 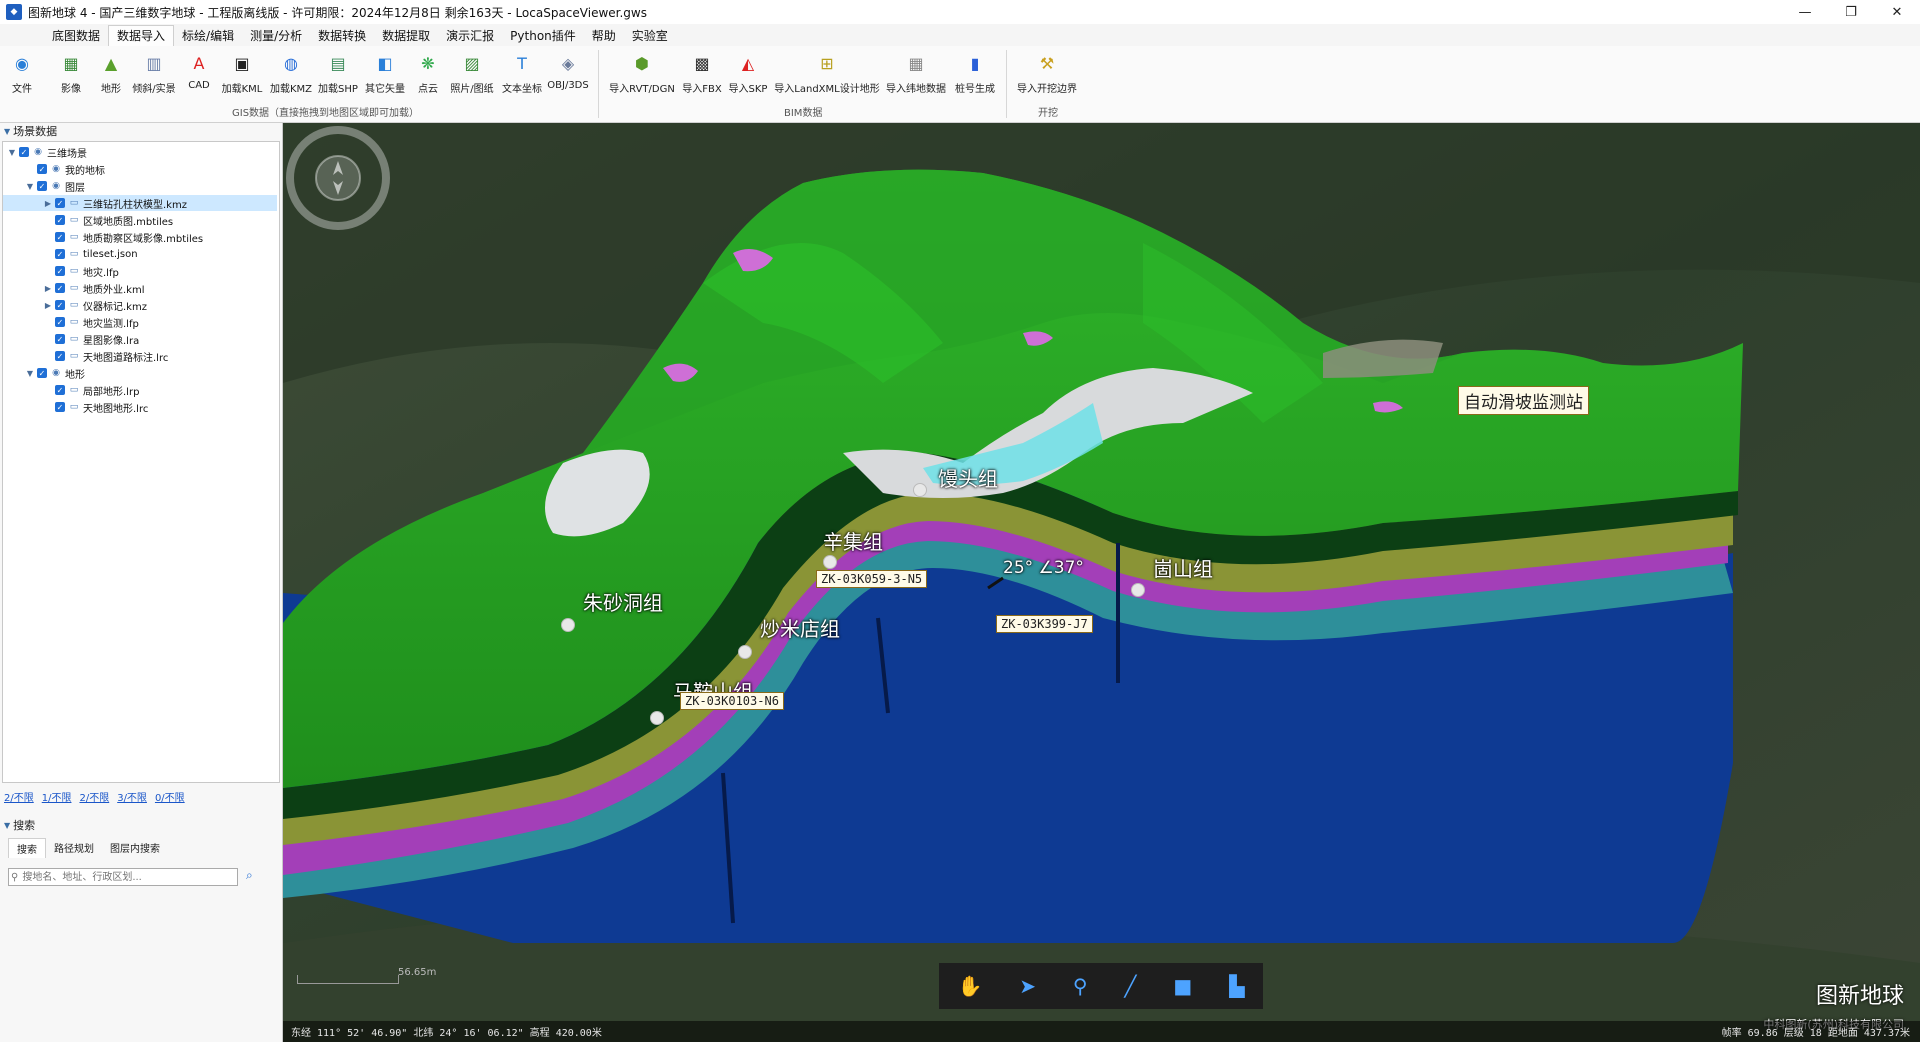 I want to click on stat-imagery: 2/不限, so click(x=19, y=796).